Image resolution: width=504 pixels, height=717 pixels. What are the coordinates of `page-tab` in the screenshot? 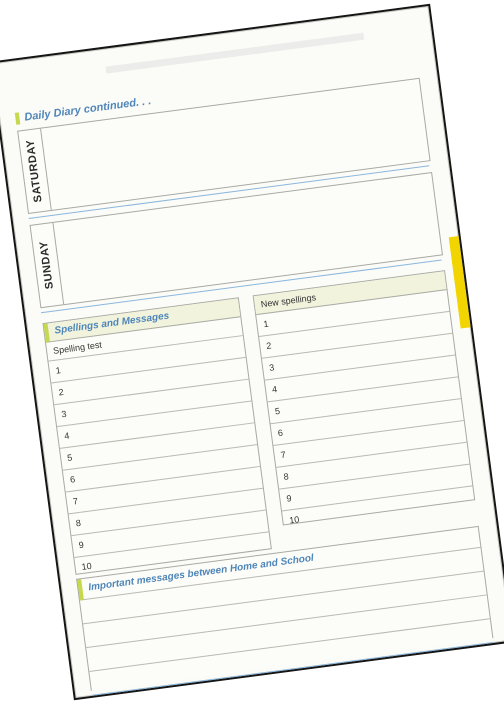 It's located at (459, 282).